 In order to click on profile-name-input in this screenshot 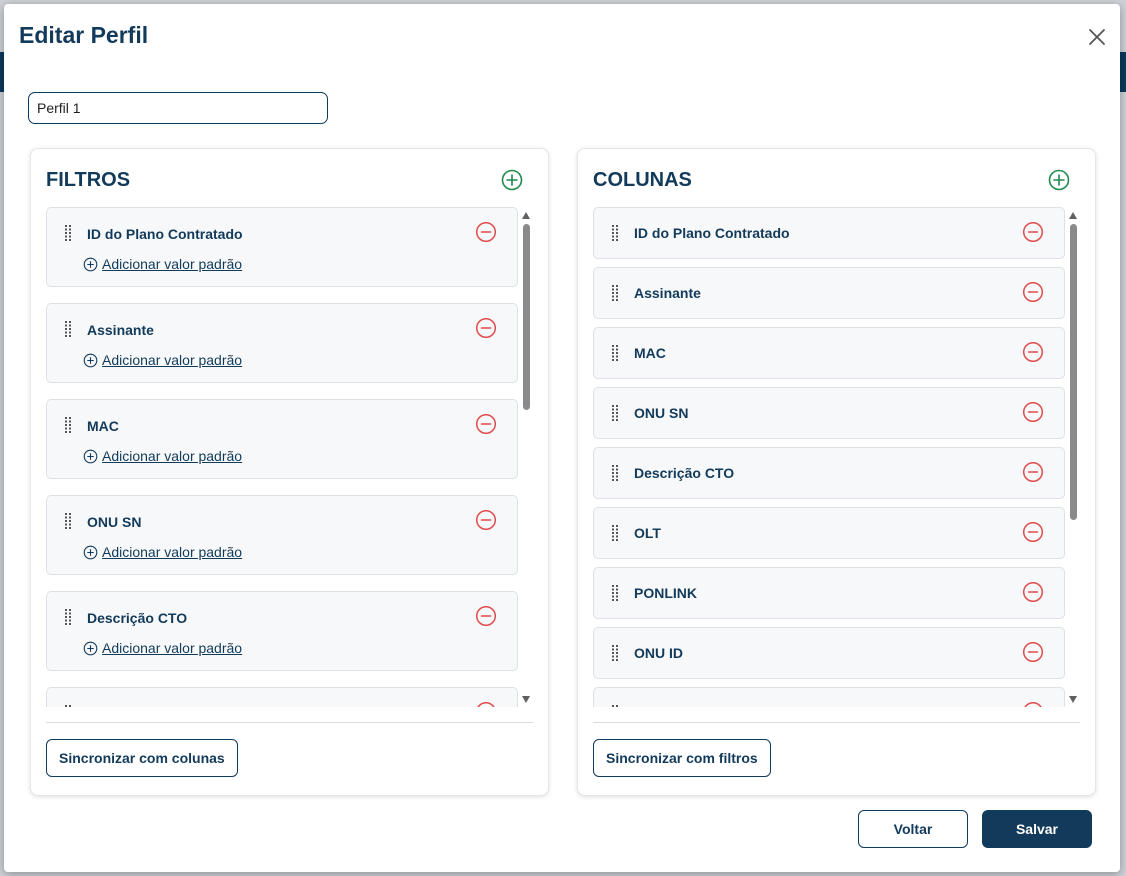, I will do `click(178, 108)`.